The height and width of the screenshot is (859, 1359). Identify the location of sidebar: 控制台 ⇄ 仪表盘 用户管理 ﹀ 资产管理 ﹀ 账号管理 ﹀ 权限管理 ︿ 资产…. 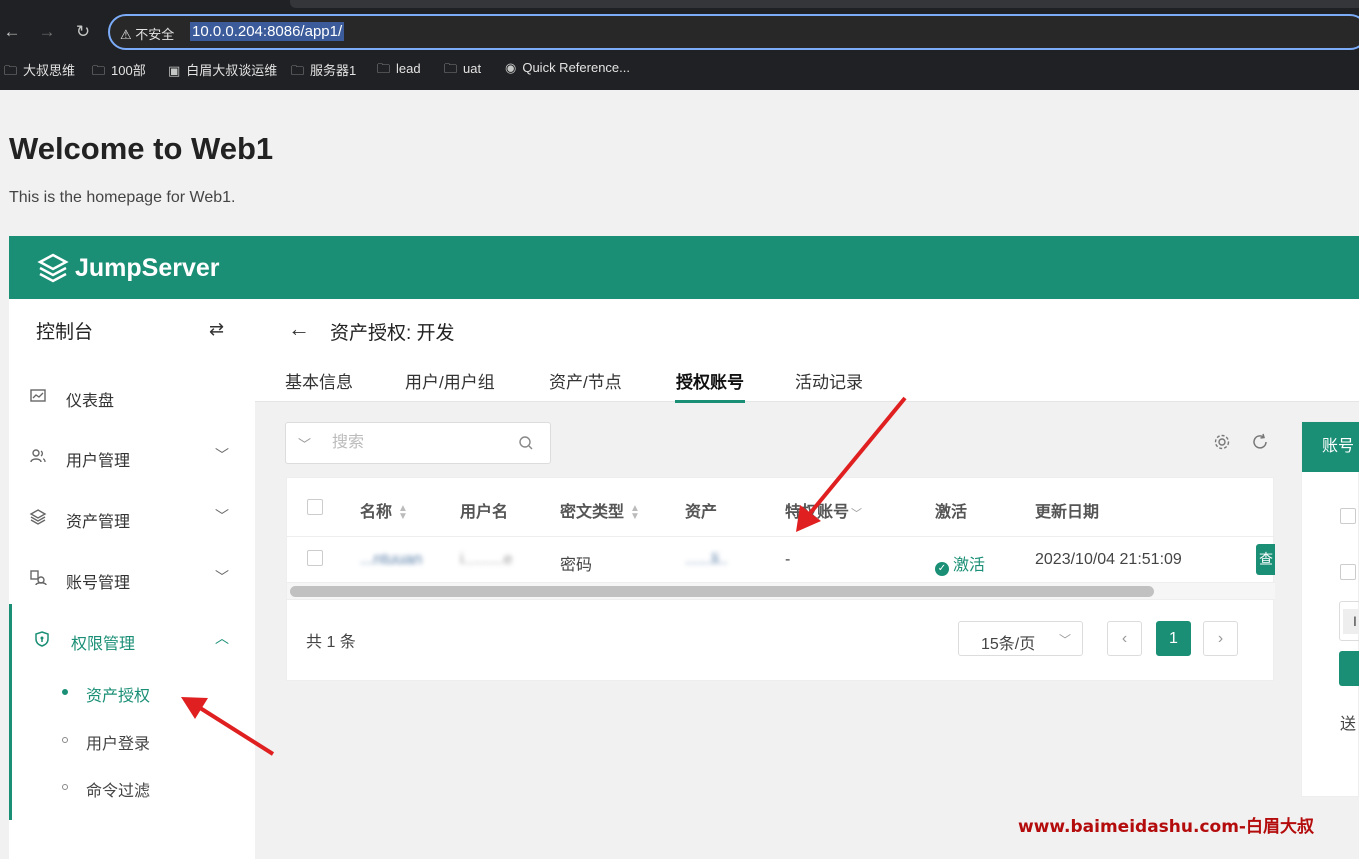
(132, 579).